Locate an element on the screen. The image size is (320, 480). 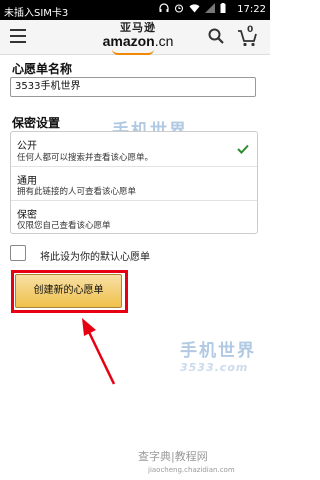
footer-watermark: 查字典|教程网 is located at coordinates (173, 456).